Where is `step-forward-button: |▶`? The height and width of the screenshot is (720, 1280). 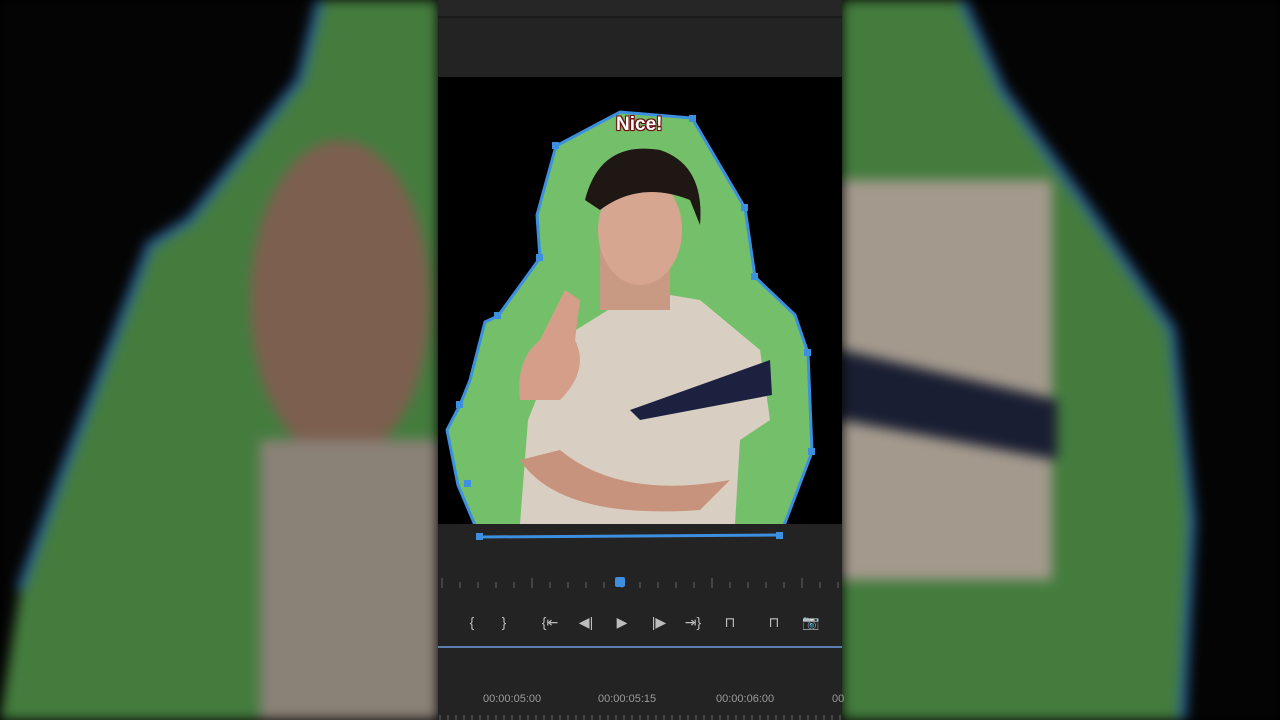 step-forward-button: |▶ is located at coordinates (659, 622).